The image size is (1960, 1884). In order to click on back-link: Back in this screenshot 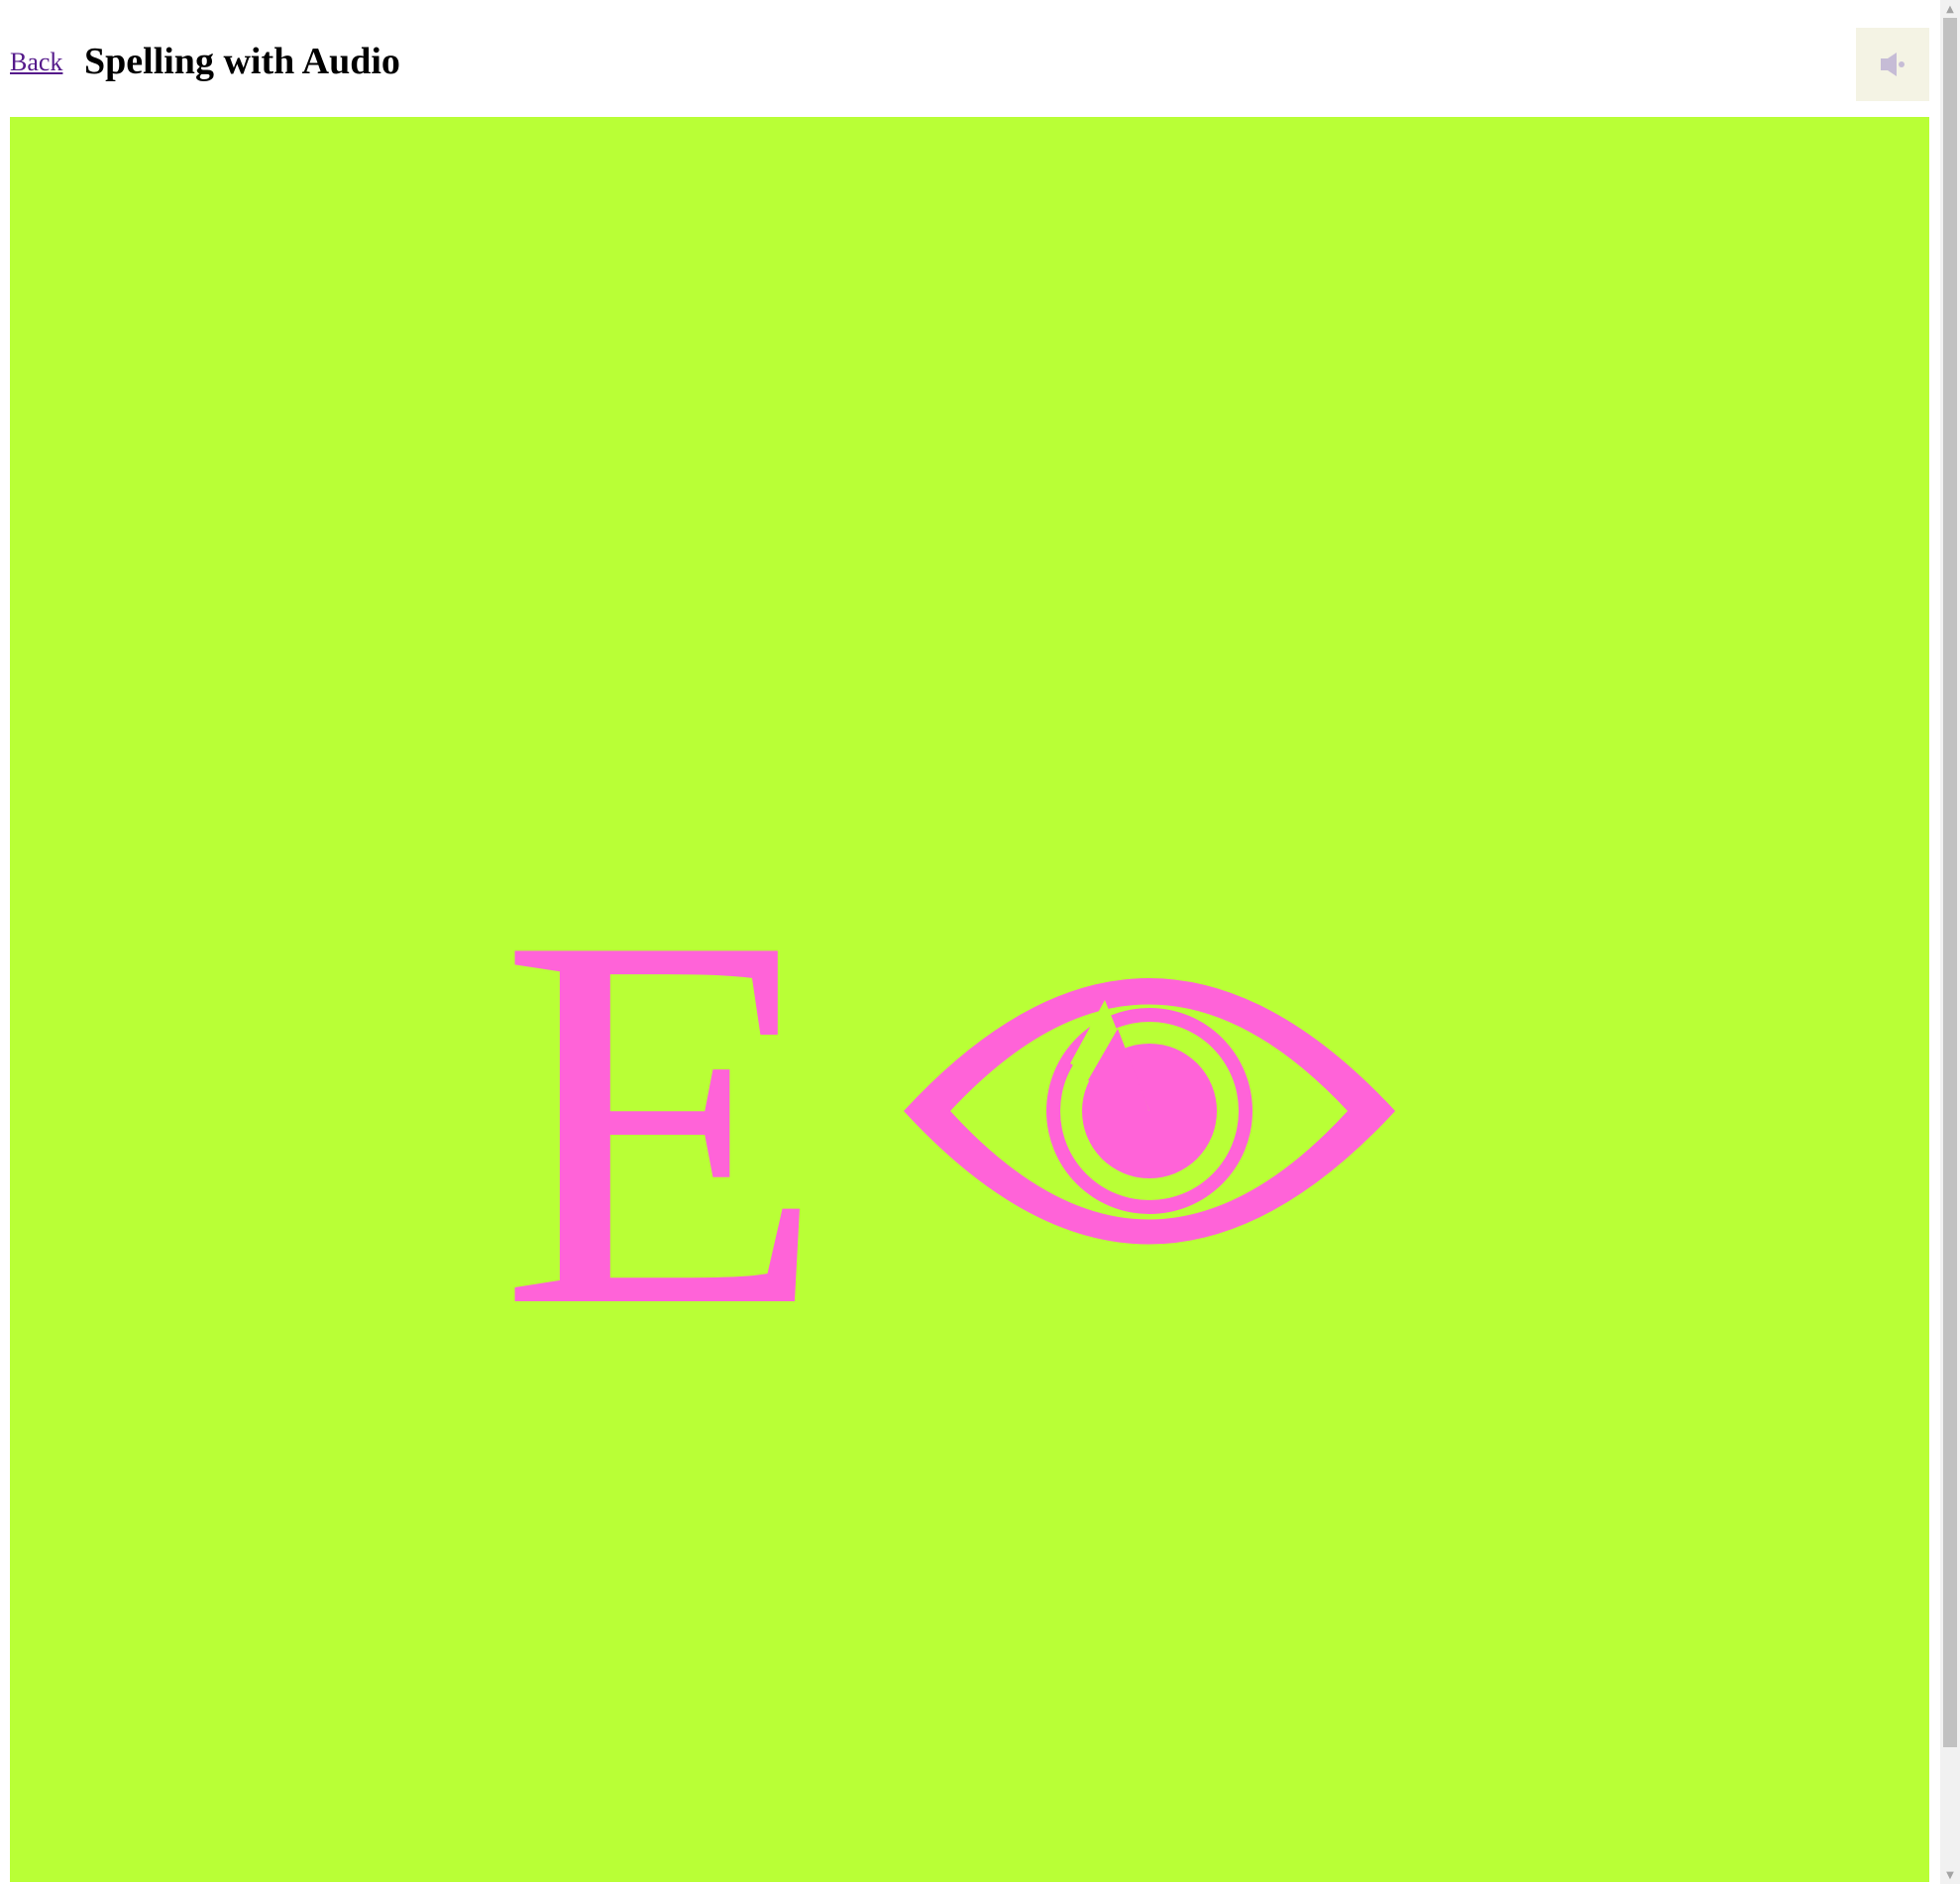, I will do `click(36, 62)`.